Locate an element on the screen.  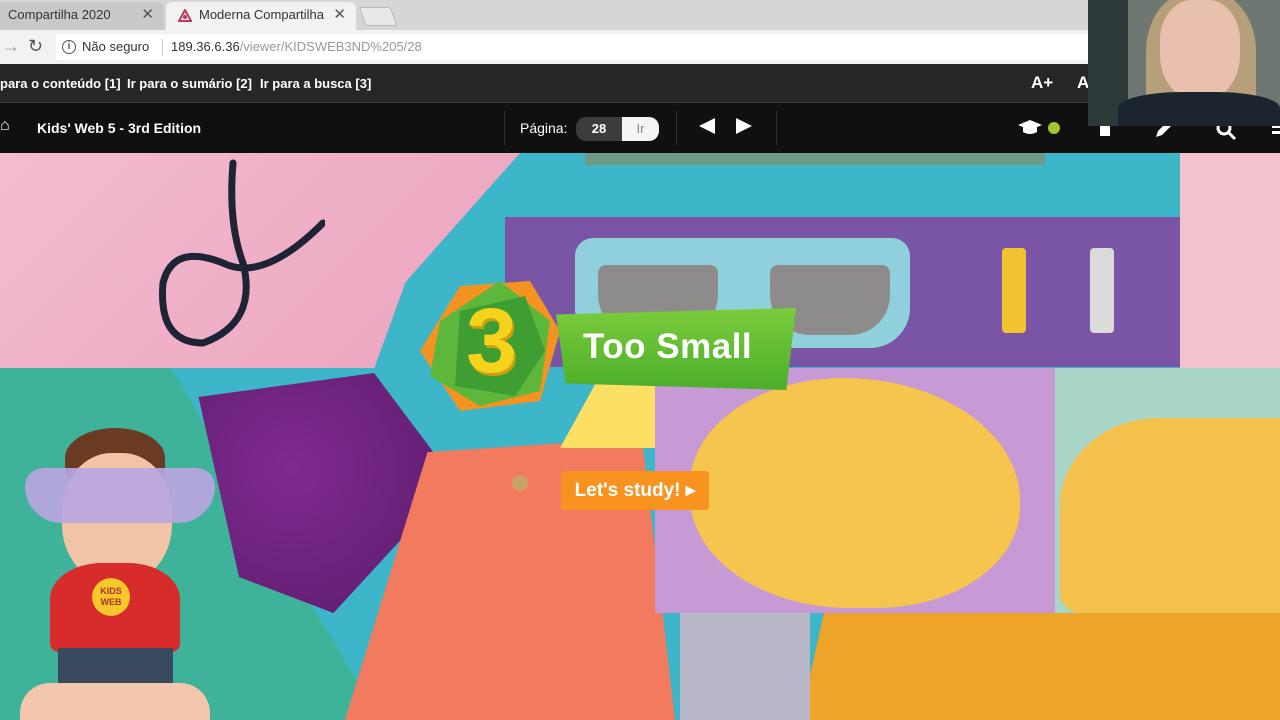
shirt-drawstring-image is located at coordinates (242, 253).